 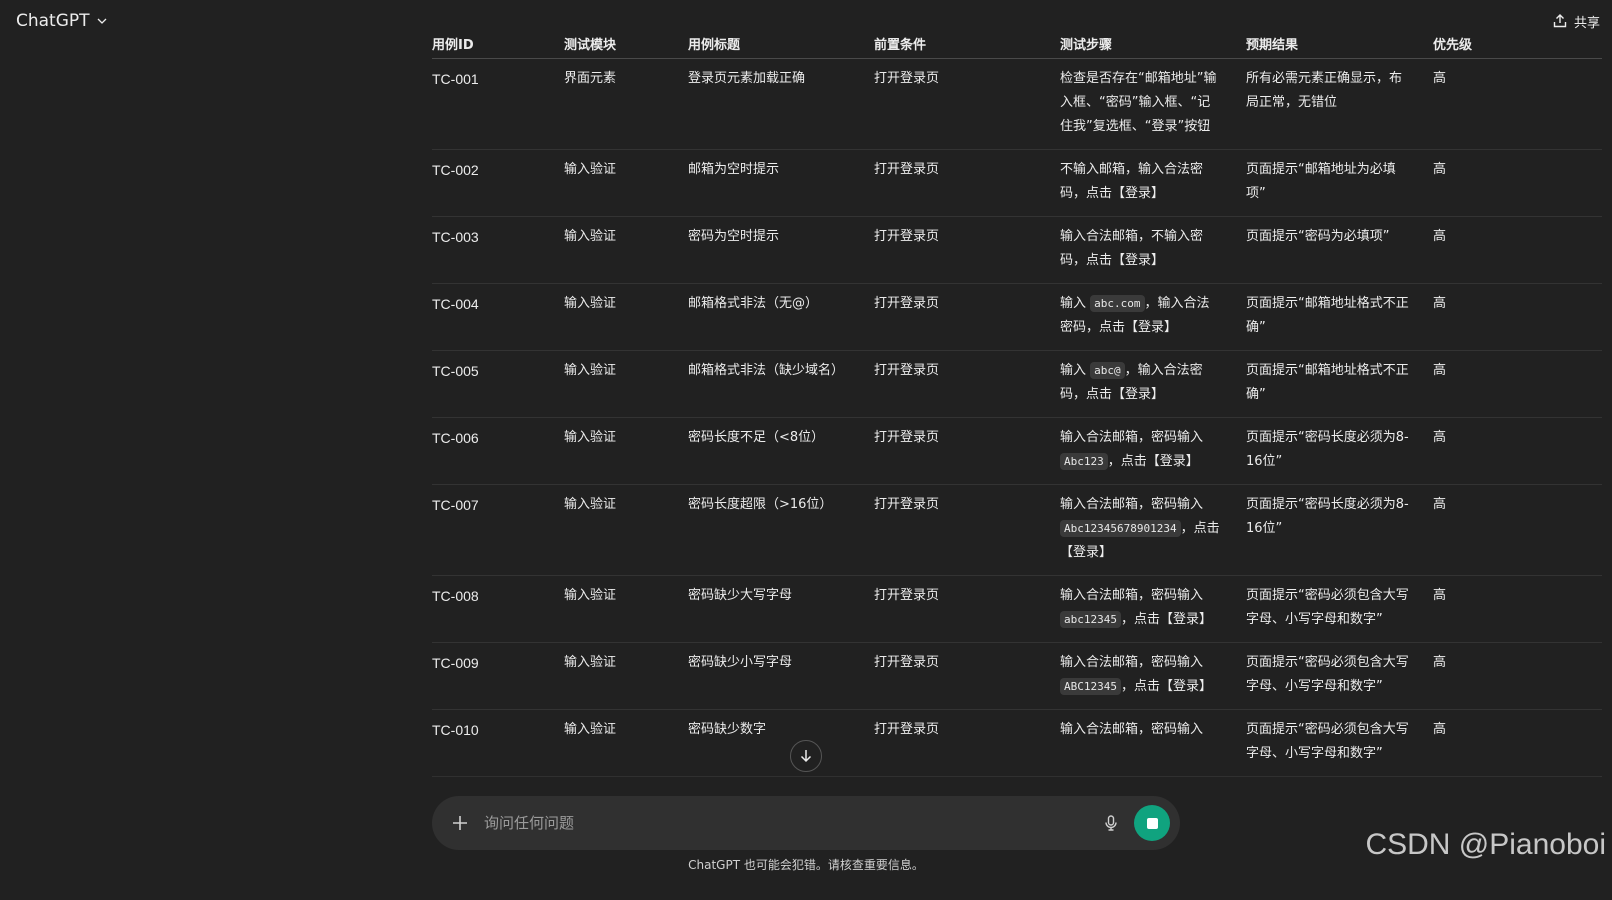 What do you see at coordinates (626, 44) in the screenshot?
I see `column-header: 测试模块` at bounding box center [626, 44].